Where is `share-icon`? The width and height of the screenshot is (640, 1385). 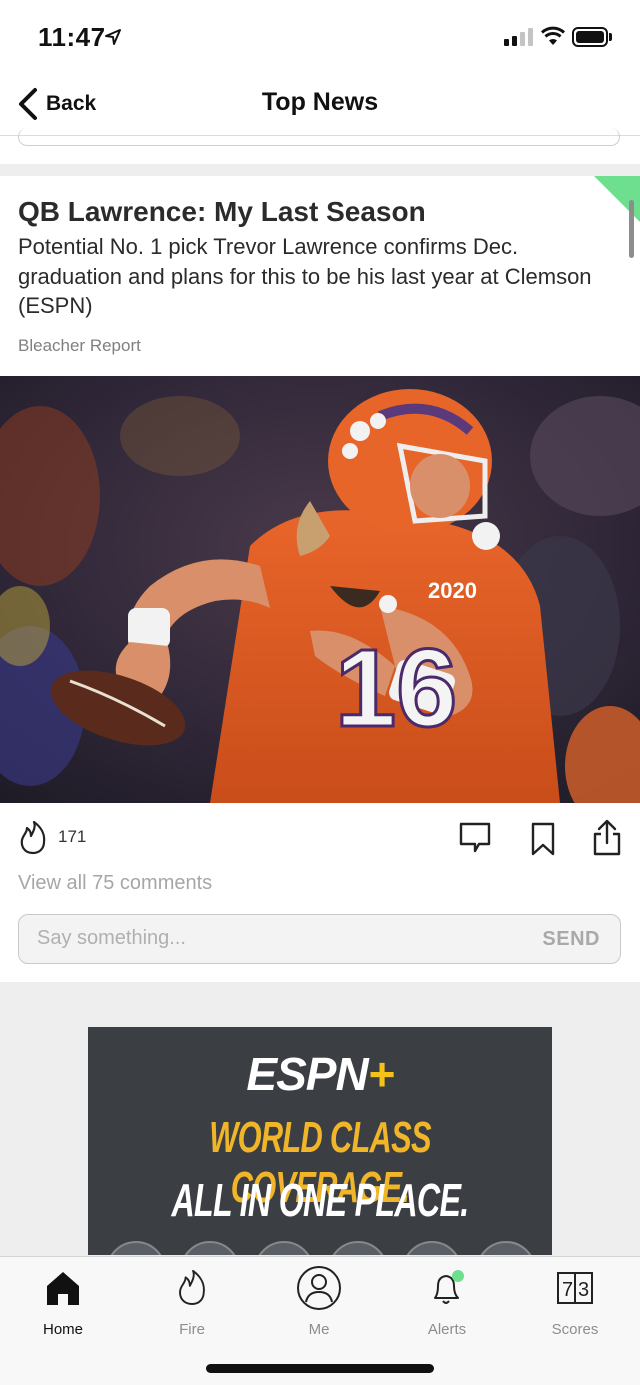
share-icon is located at coordinates (607, 838).